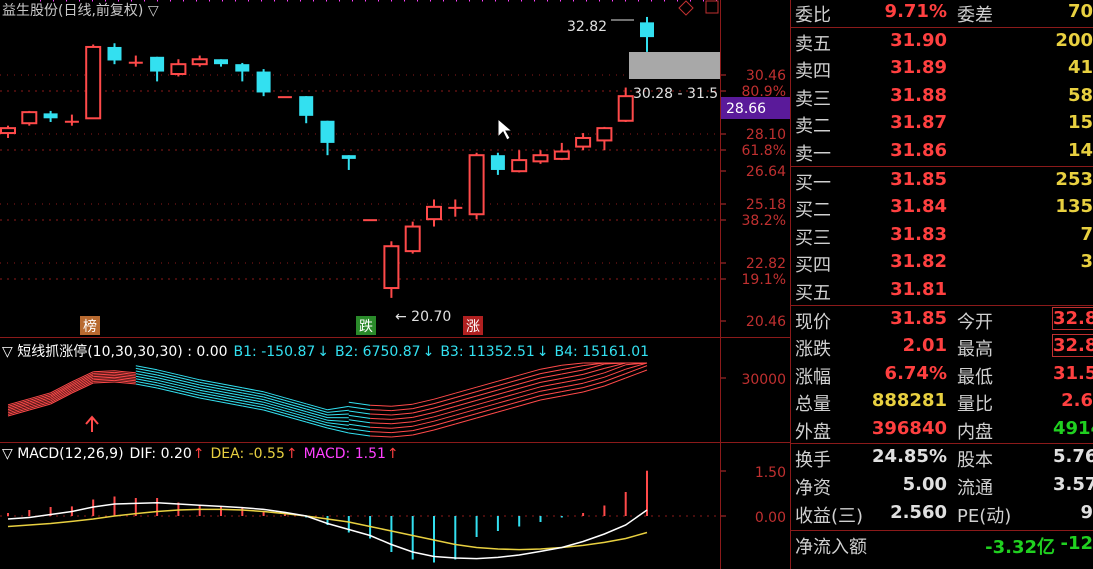  Describe the element at coordinates (915, 373) in the screenshot. I see `quote-value: 6.74%` at that location.